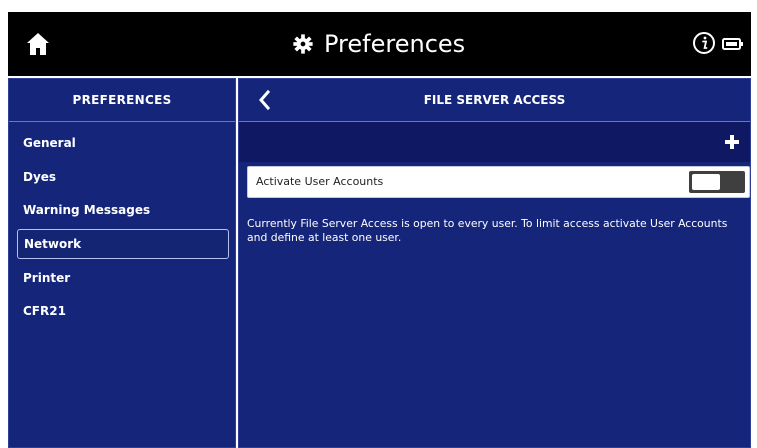  I want to click on back-icon, so click(265, 100).